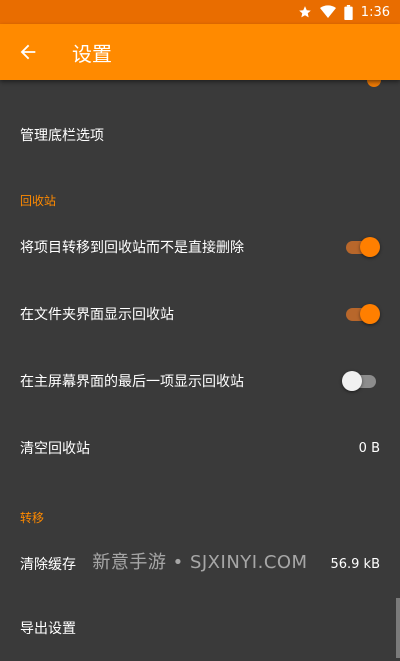  Describe the element at coordinates (97, 315) in the screenshot. I see `item-label: 在文件夹界面显示回收站` at that location.